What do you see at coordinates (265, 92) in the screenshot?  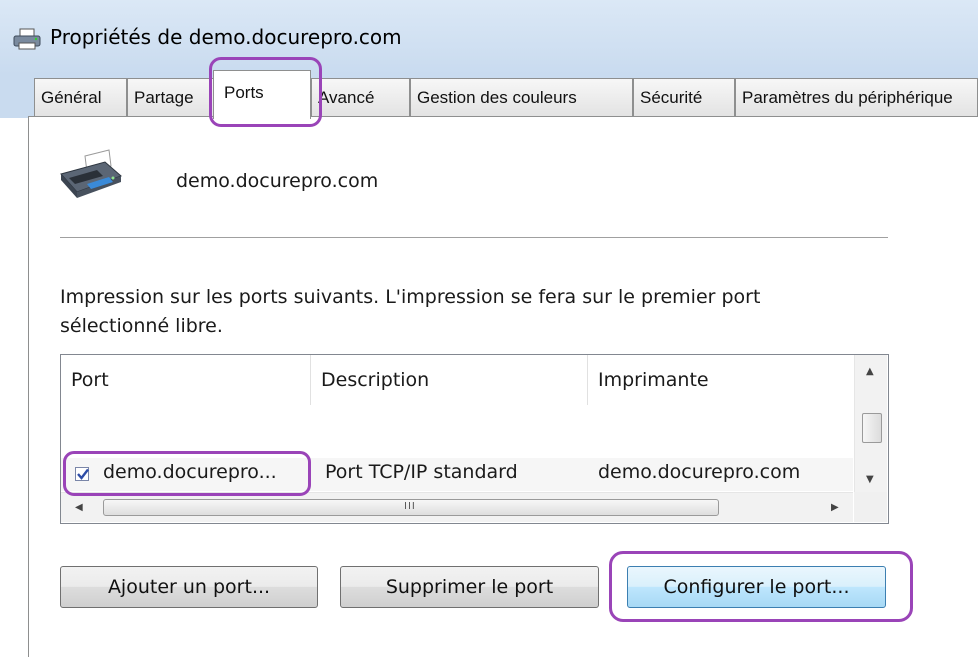 I see `ports-tab-annotation` at bounding box center [265, 92].